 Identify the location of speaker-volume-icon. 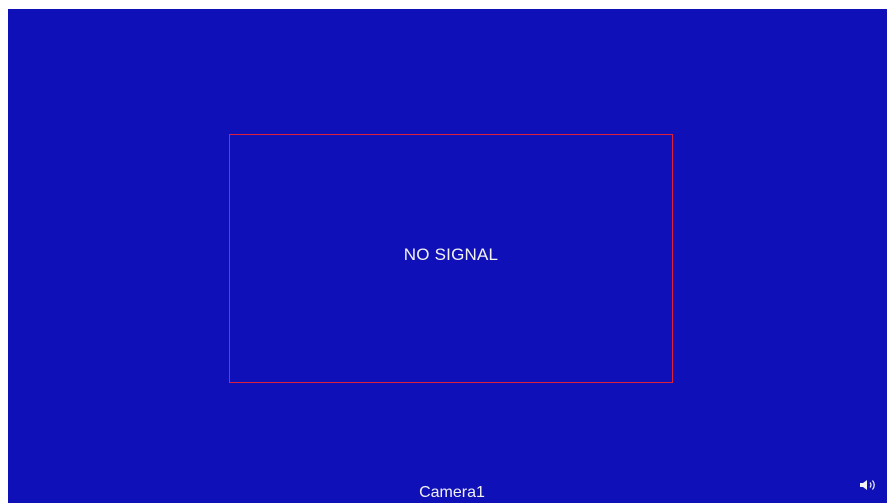
(868, 484).